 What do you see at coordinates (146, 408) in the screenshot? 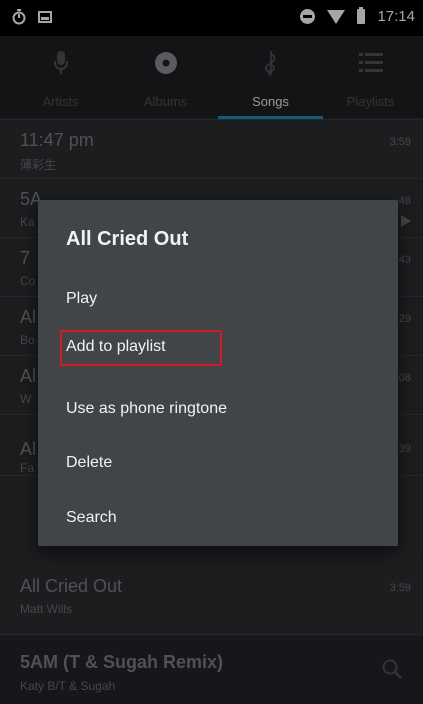
I see `menu-item-label: Use as phone ringtone` at bounding box center [146, 408].